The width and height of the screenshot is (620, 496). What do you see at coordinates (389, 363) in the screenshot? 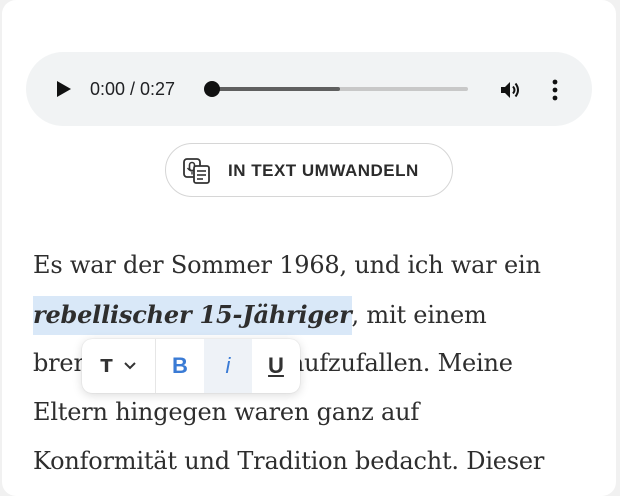
I see `text-fragment: t, aufzufallen. Meine` at bounding box center [389, 363].